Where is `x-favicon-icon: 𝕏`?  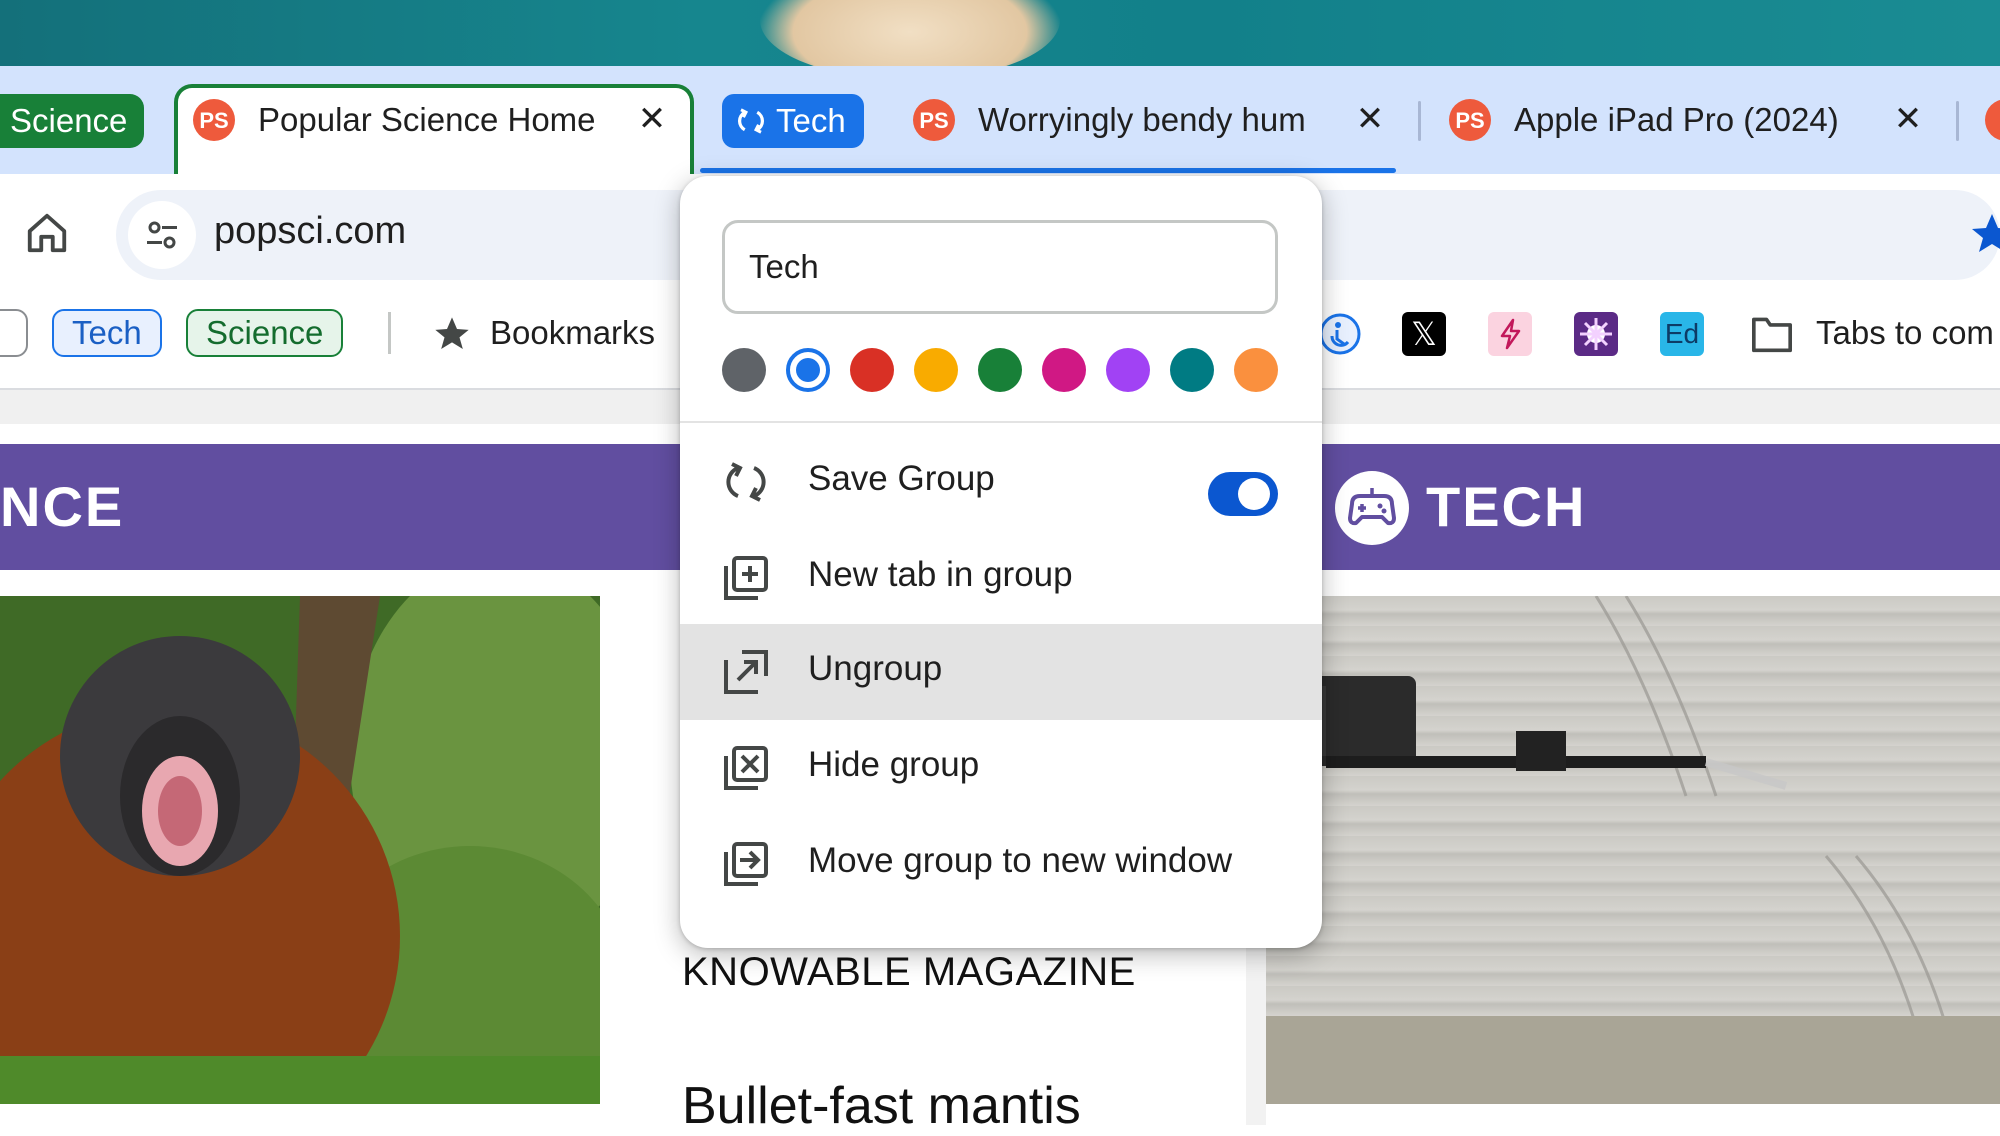 x-favicon-icon: 𝕏 is located at coordinates (1424, 334).